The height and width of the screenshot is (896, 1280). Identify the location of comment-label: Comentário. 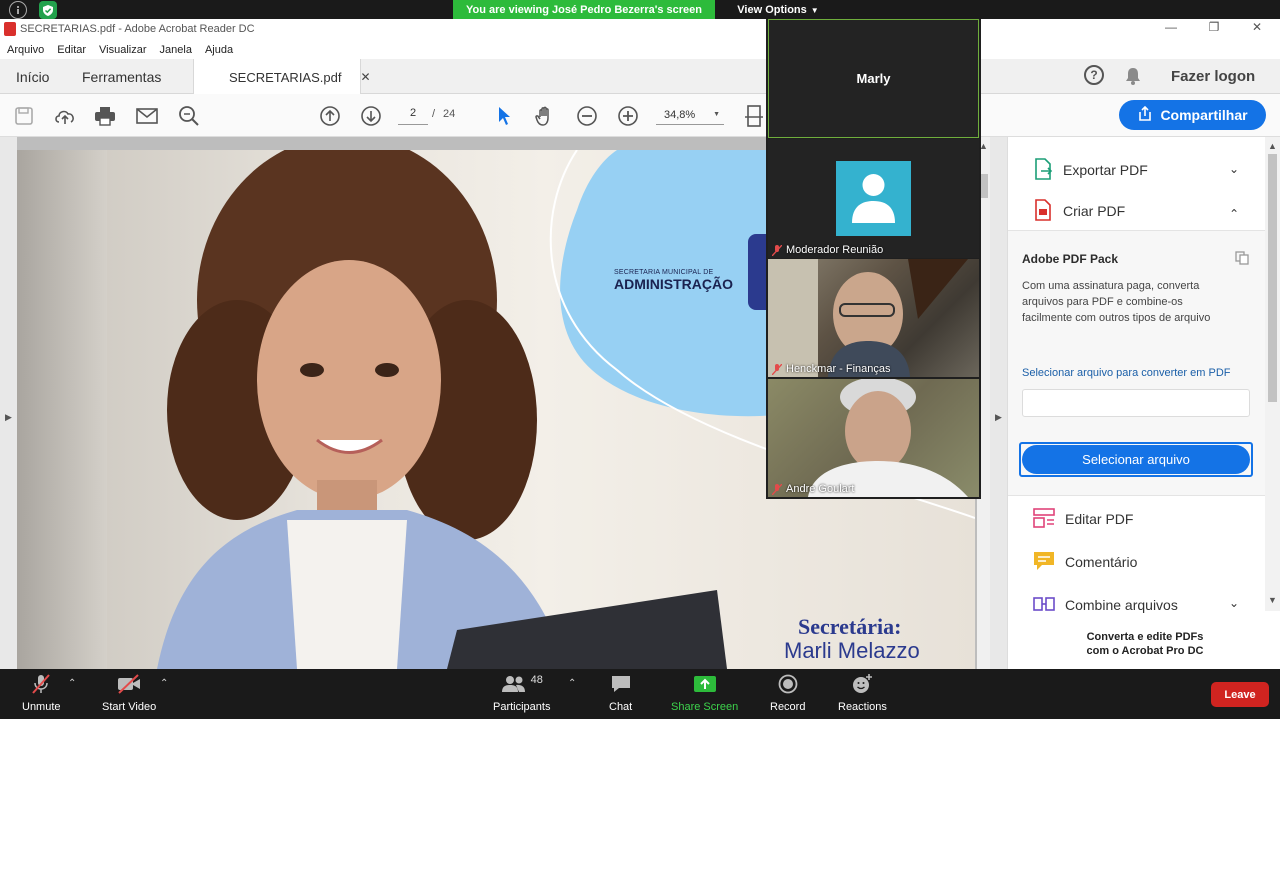
(1101, 562).